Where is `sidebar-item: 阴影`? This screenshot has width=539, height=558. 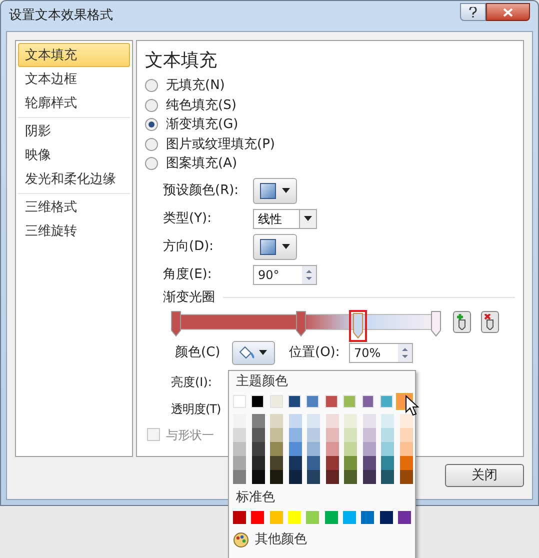
sidebar-item: 阴影 is located at coordinates (74, 131).